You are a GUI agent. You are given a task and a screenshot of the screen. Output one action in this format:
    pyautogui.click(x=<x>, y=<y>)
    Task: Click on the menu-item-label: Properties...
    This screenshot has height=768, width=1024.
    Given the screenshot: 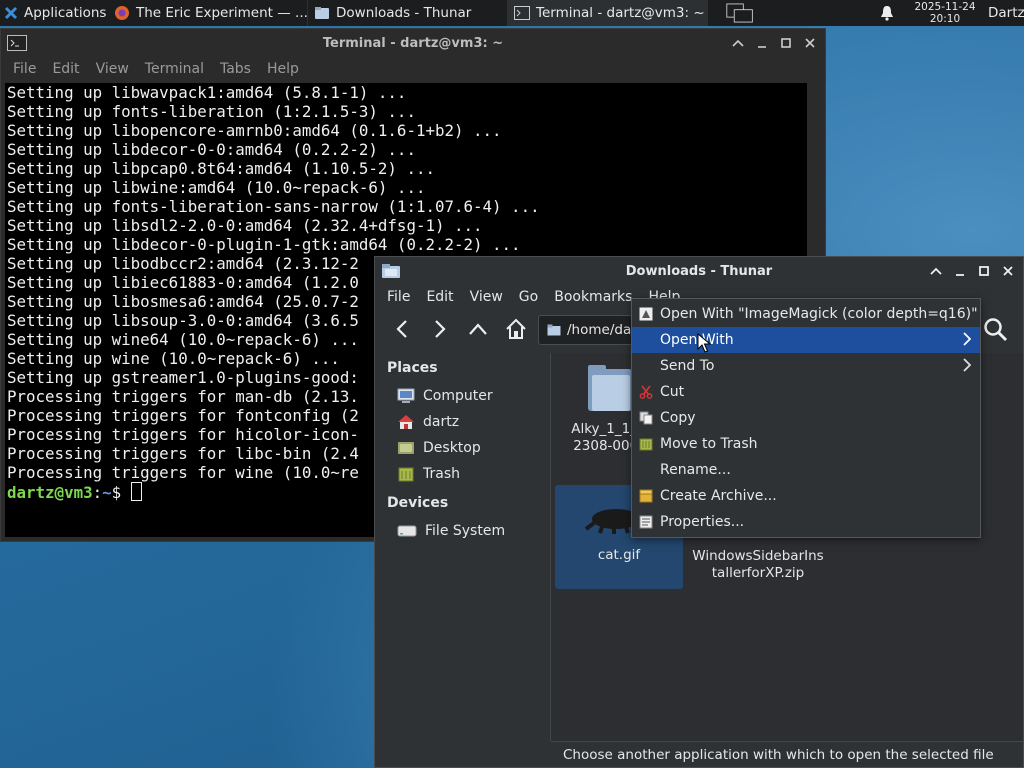 What is the action you would take?
    pyautogui.click(x=702, y=522)
    